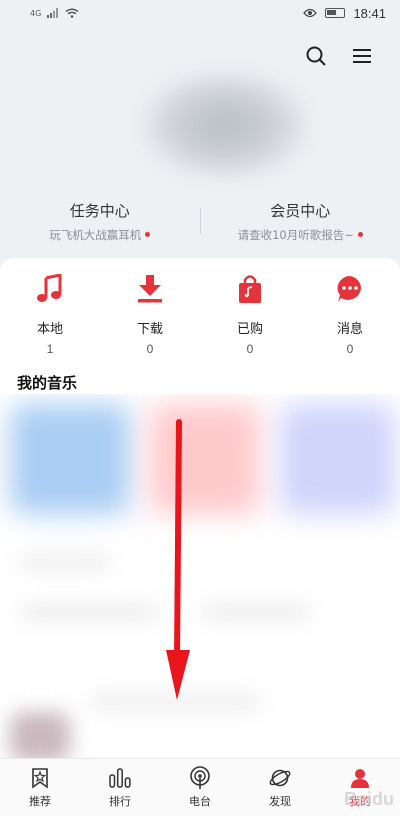  What do you see at coordinates (200, 13) in the screenshot?
I see `status-bar: 4G 18:41` at bounding box center [200, 13].